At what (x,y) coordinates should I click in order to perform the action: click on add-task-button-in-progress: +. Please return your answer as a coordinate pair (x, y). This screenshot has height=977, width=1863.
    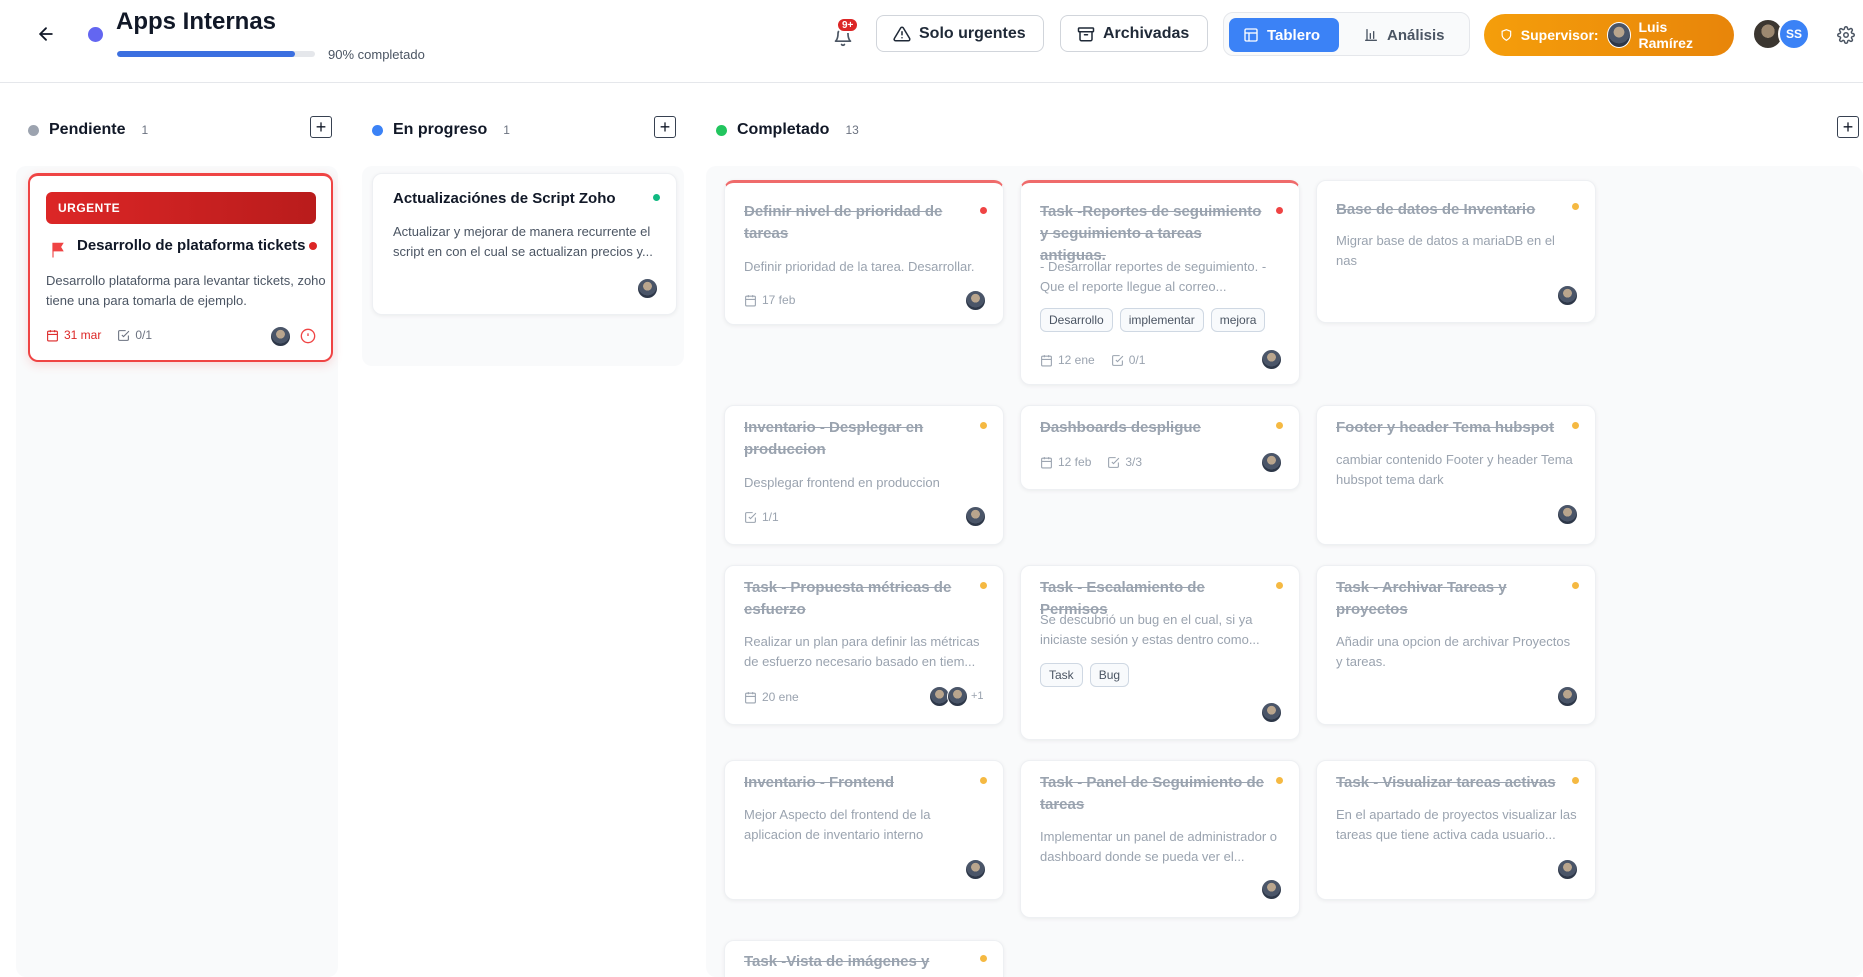
    Looking at the image, I should click on (665, 127).